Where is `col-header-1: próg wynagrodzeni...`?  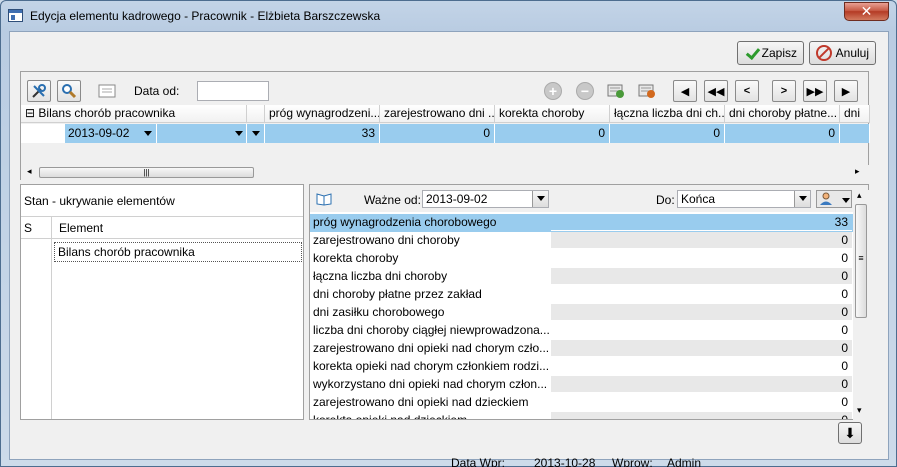 col-header-1: próg wynagrodzeni... is located at coordinates (322, 114).